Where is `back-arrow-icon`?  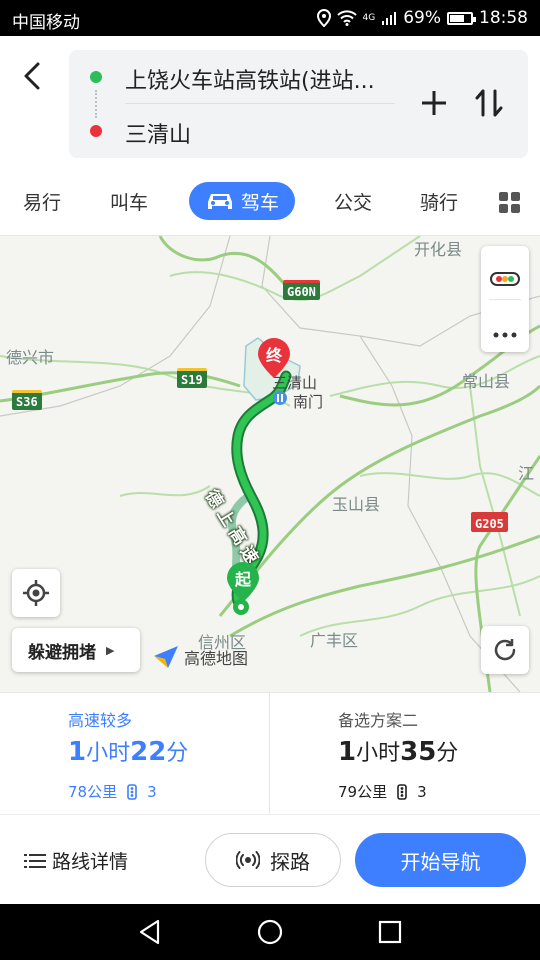
back-arrow-icon is located at coordinates (33, 76).